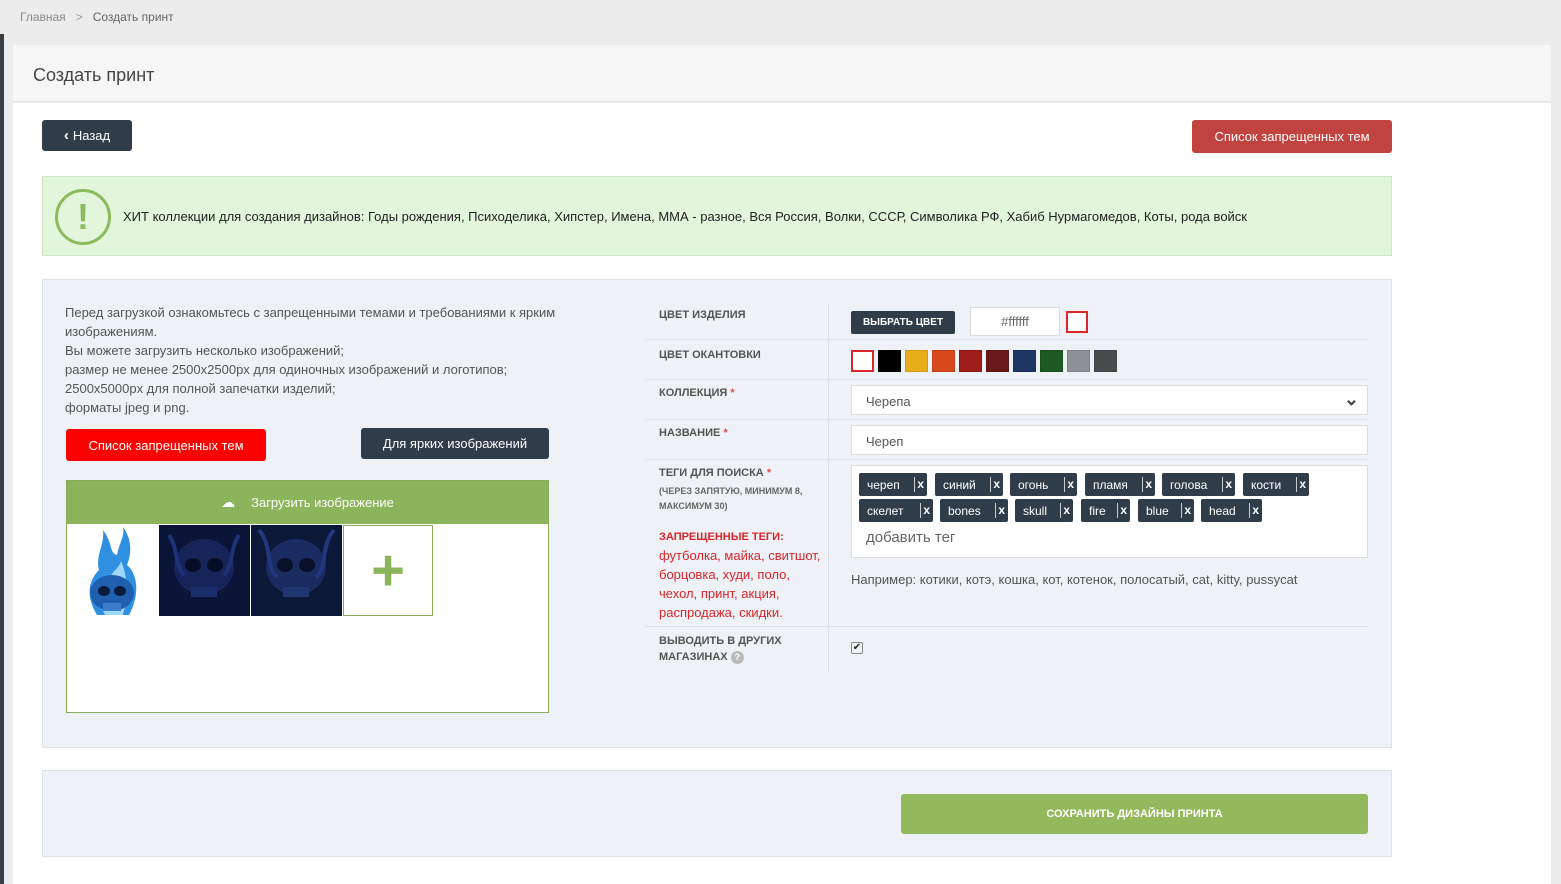  What do you see at coordinates (1097, 510) in the screenshot?
I see `tag-label: fire` at bounding box center [1097, 510].